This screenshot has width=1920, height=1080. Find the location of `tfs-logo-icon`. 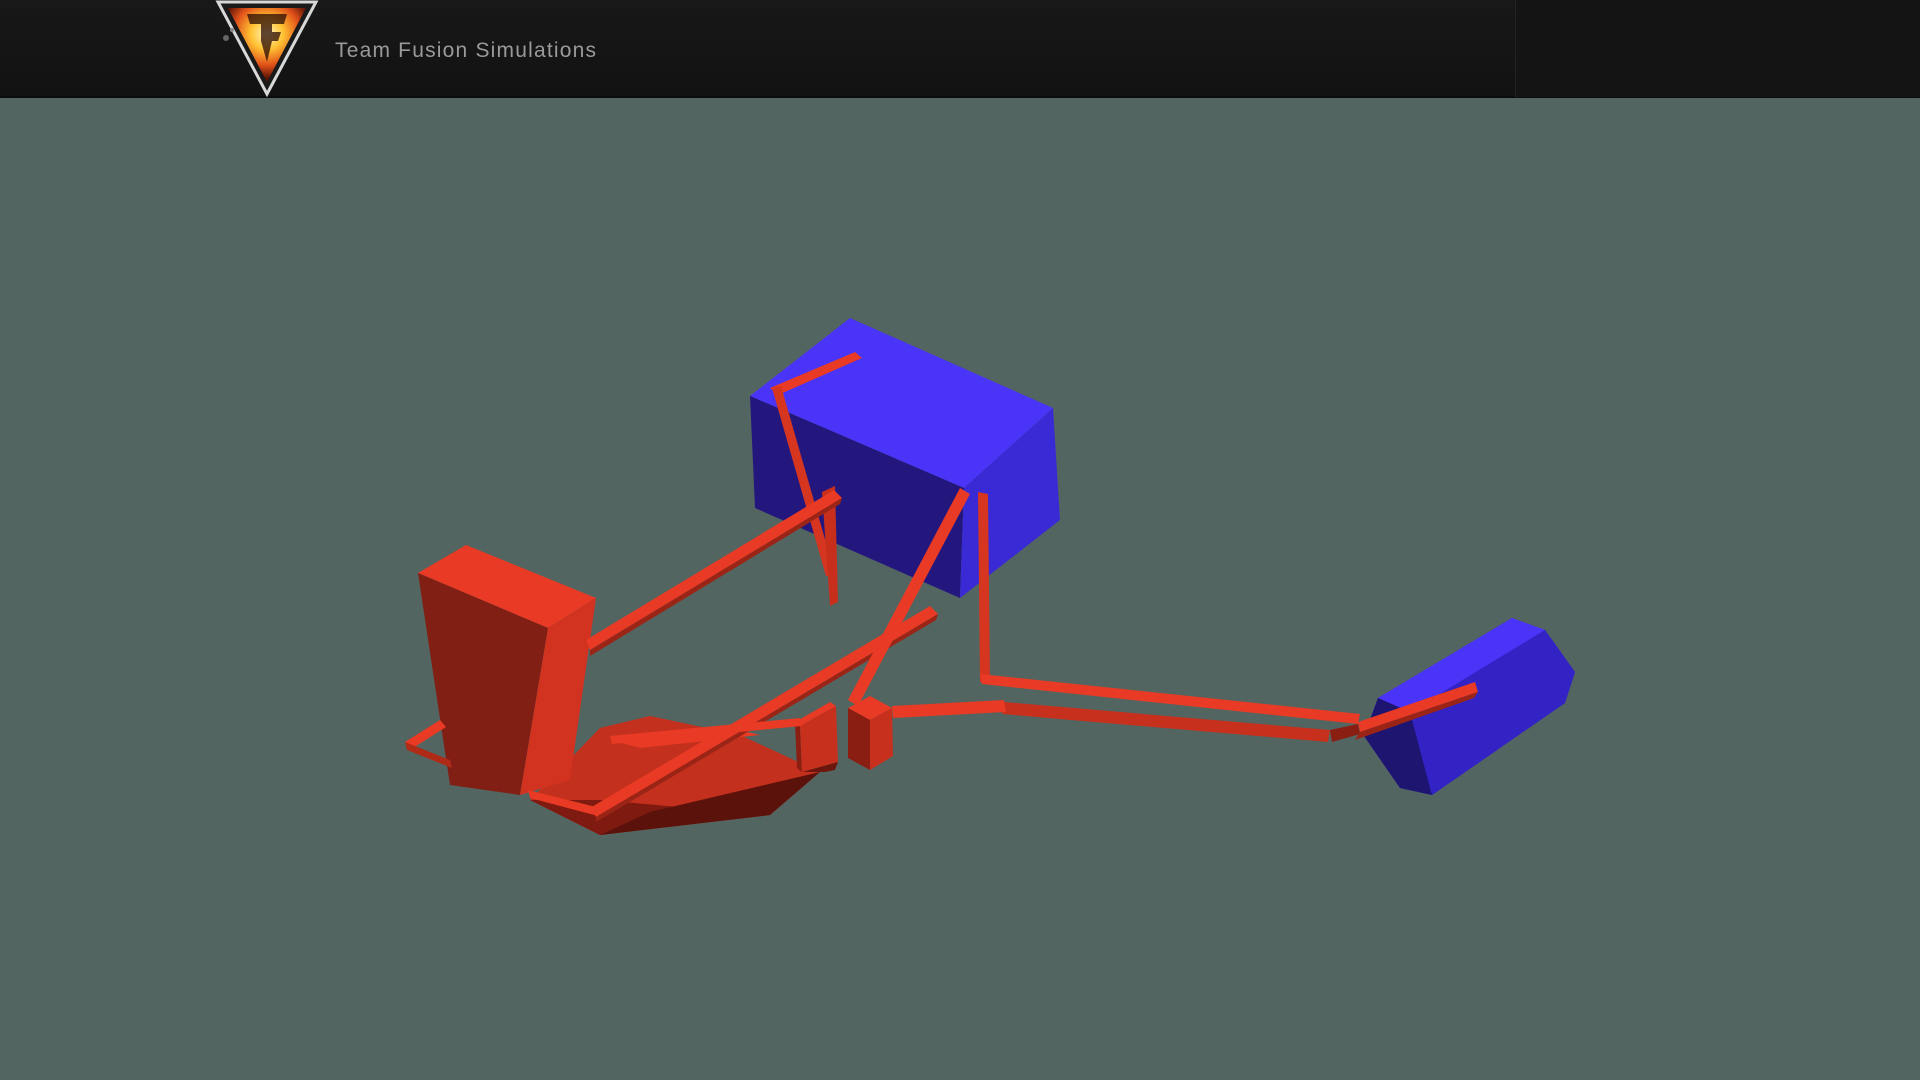

tfs-logo-icon is located at coordinates (267, 49).